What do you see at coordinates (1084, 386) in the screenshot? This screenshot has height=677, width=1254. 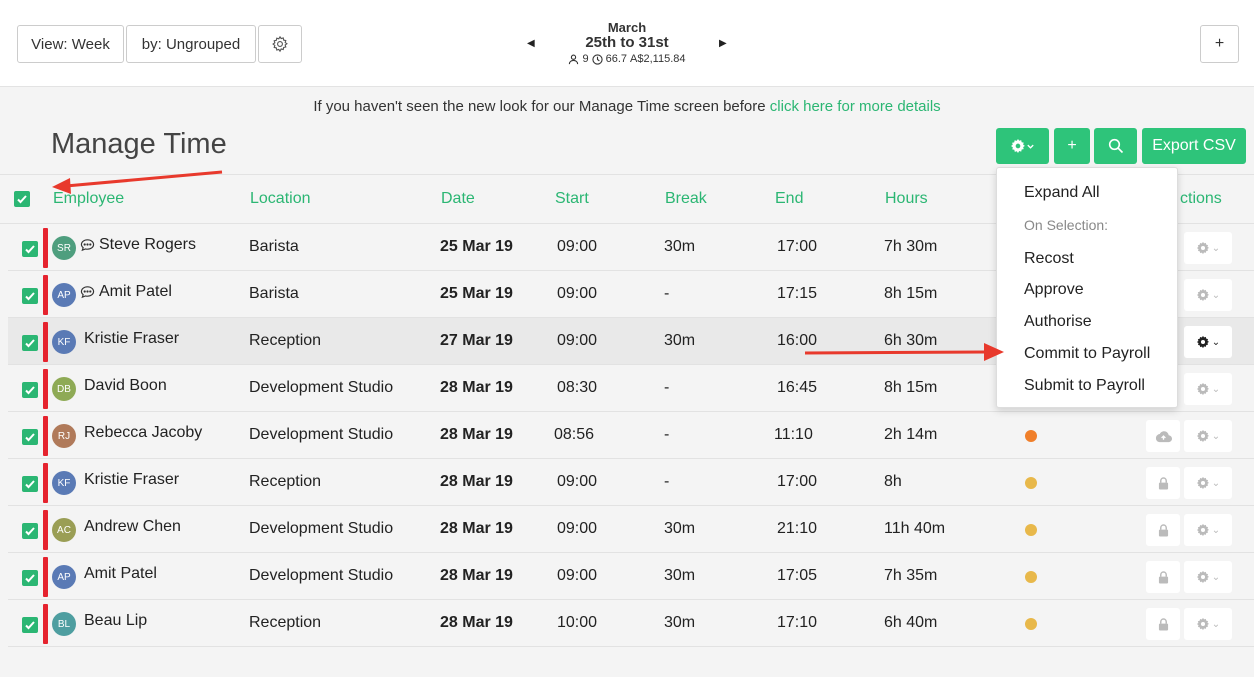 I see `menu-submit-to-payroll: Submit to Payroll` at bounding box center [1084, 386].